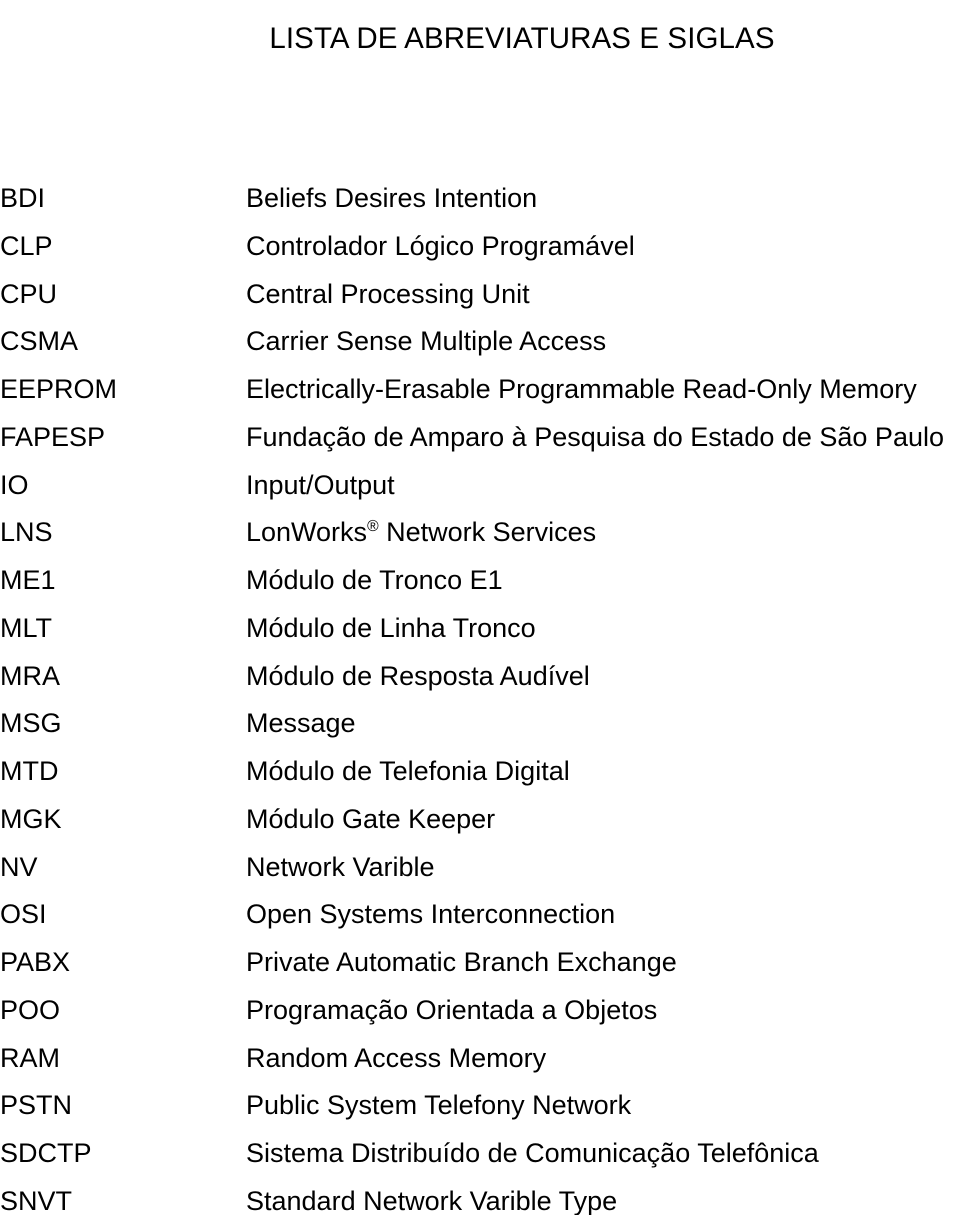 The width and height of the screenshot is (960, 1215). I want to click on abbreviation-row: RAM Random Access Memory, so click(480, 1066).